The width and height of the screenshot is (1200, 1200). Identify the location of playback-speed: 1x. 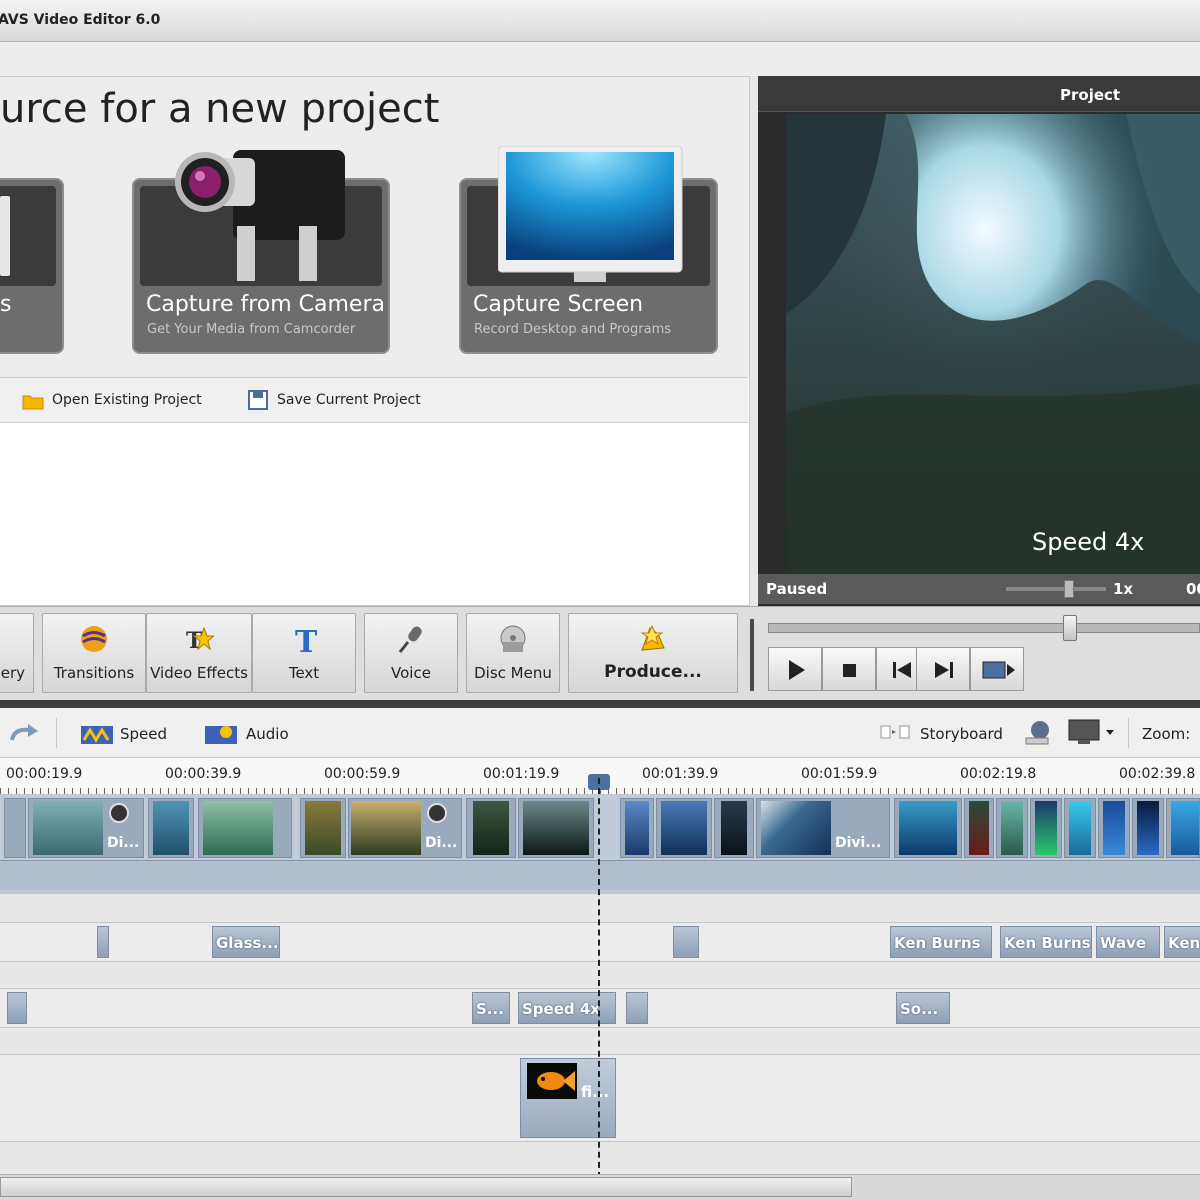
(1123, 589).